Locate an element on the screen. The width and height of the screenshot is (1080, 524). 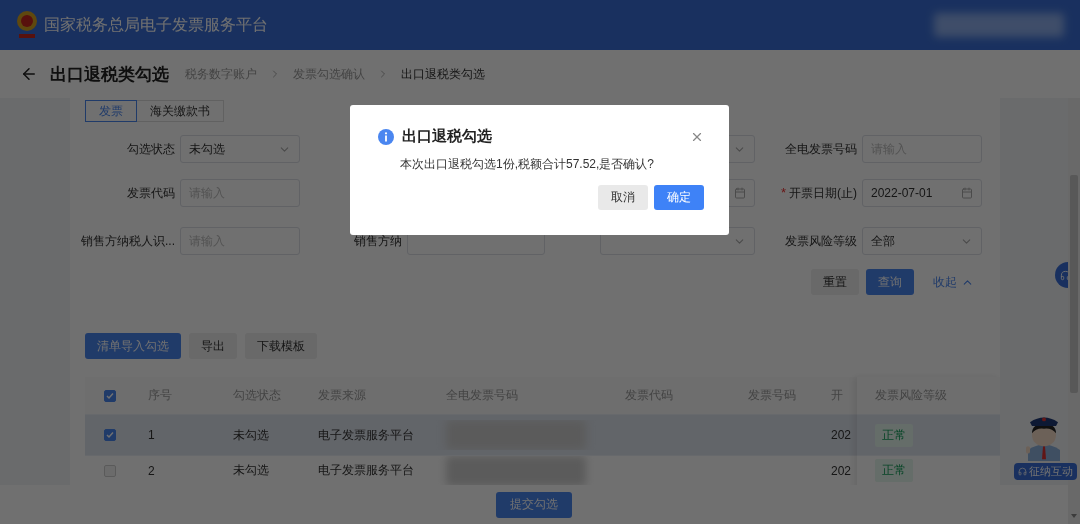
select-field: 未勾选 is located at coordinates (240, 149).